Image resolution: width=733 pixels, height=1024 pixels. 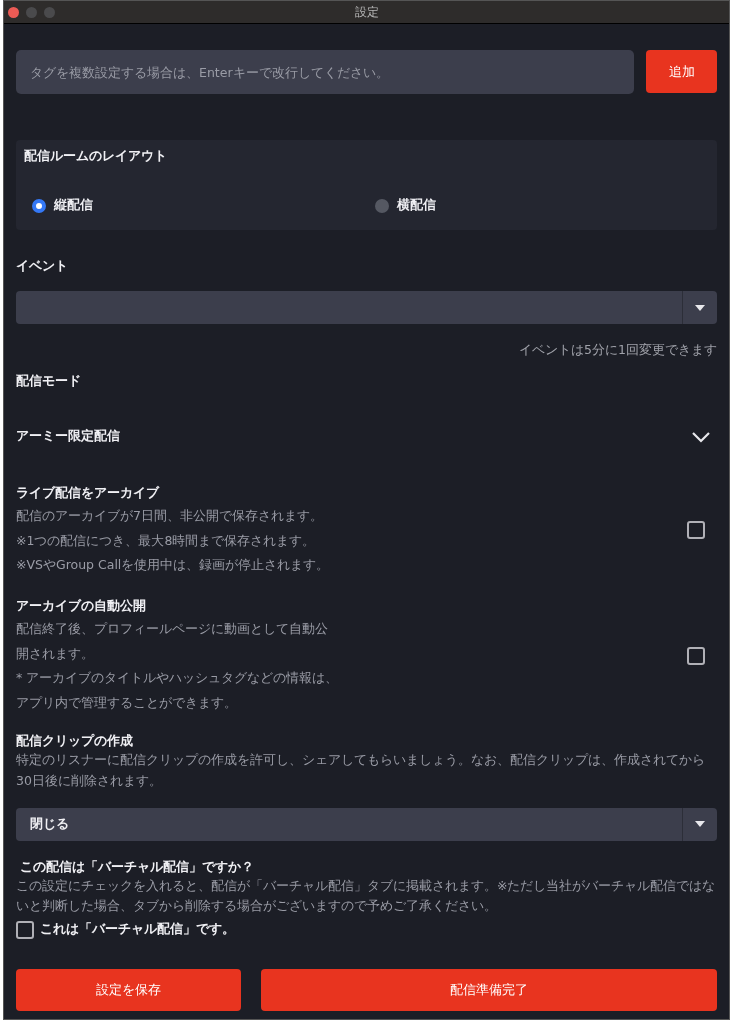 What do you see at coordinates (75, 742) in the screenshot?
I see `setting-title: 配信クリップの作成` at bounding box center [75, 742].